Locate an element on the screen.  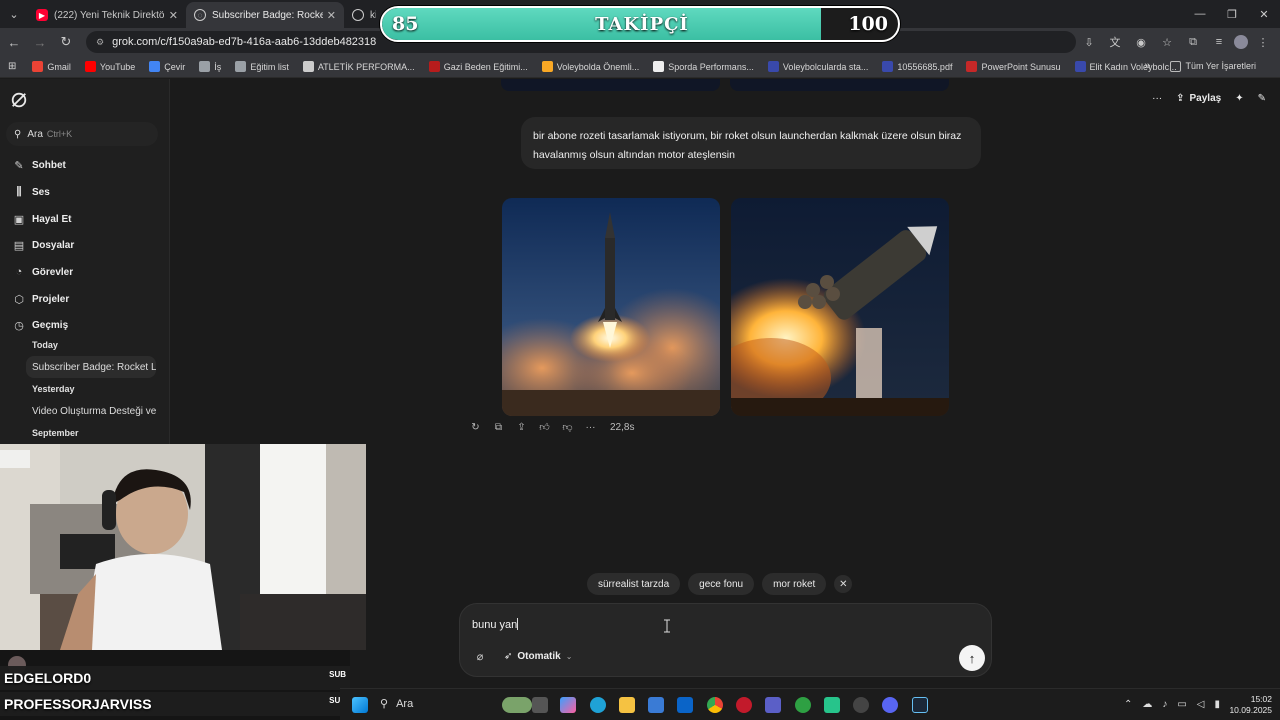
more-icon: ··· is located at coordinates (590, 427).